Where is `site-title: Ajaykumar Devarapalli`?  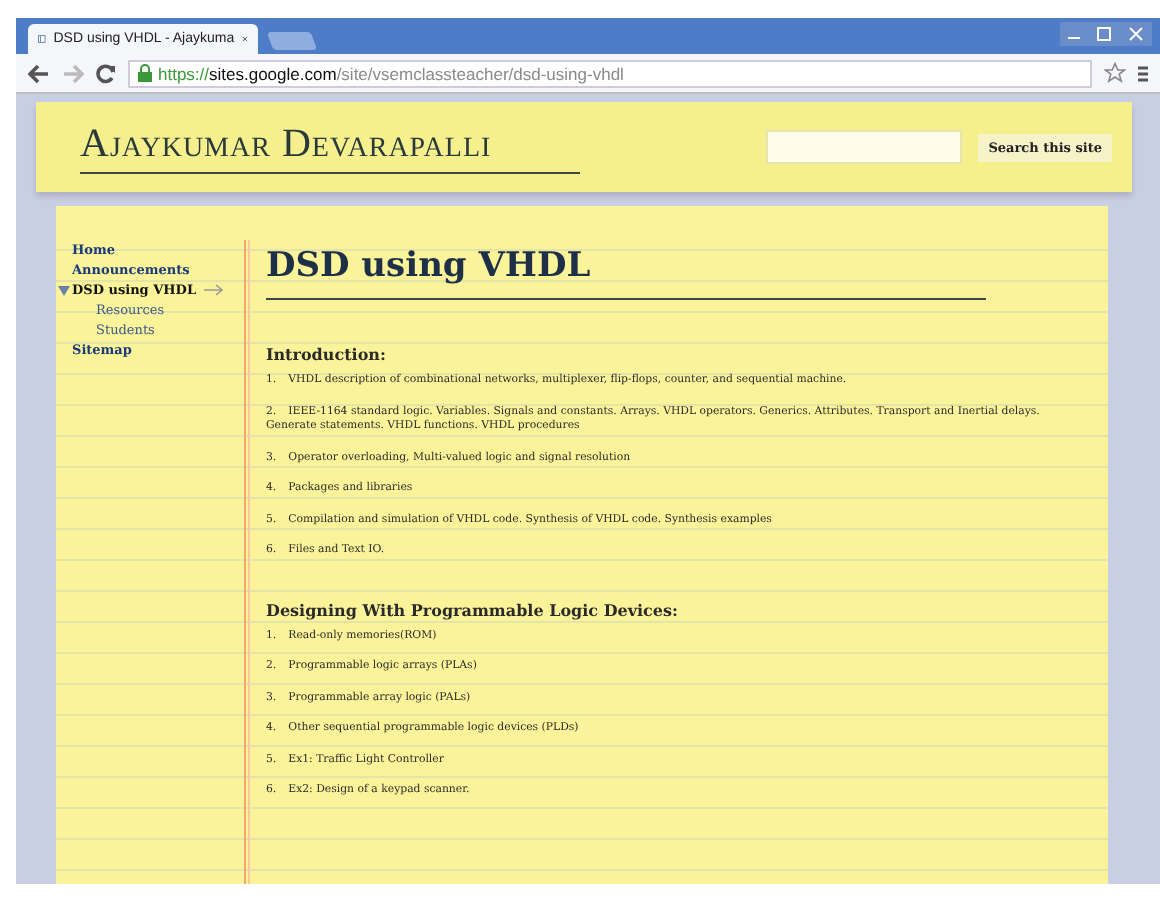
site-title: Ajaykumar Devarapalli is located at coordinates (286, 143).